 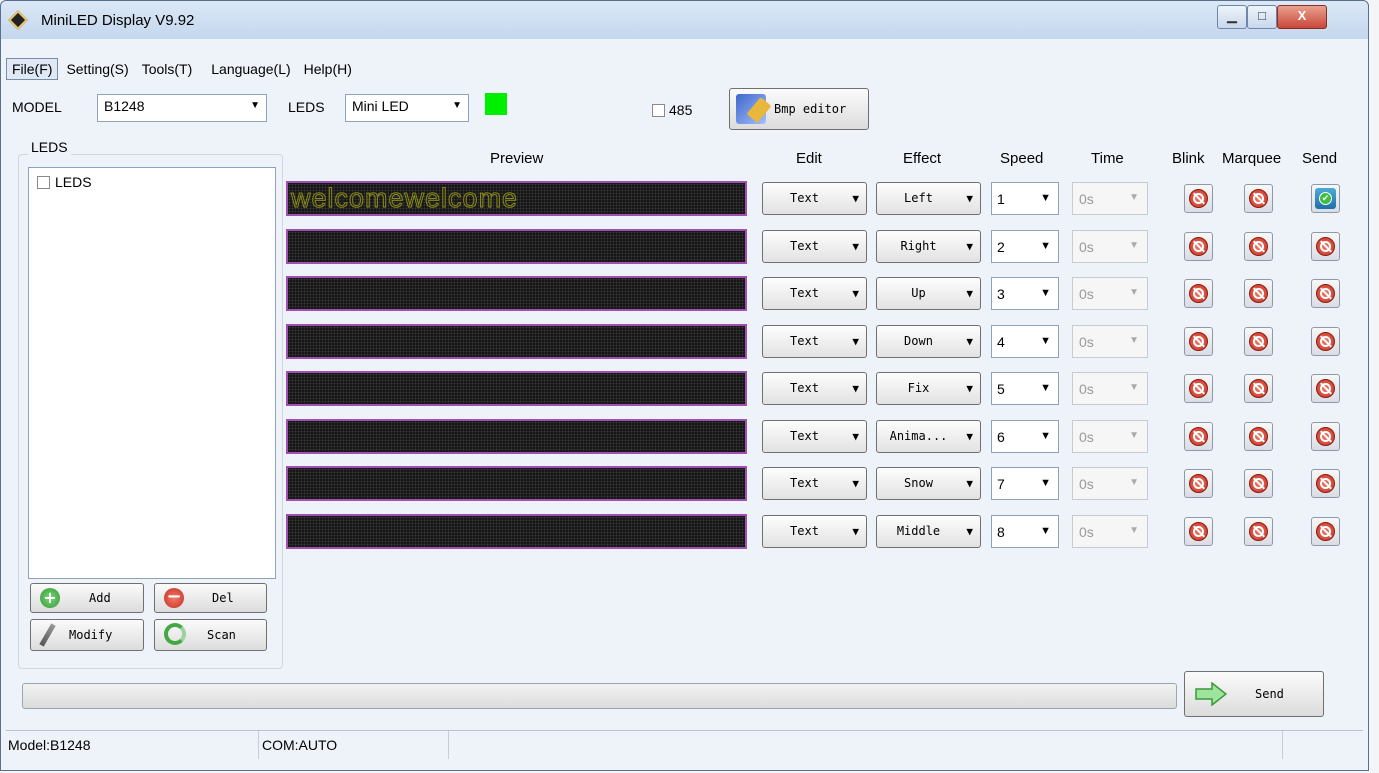 I want to click on status-empty-cell, so click(x=866, y=745).